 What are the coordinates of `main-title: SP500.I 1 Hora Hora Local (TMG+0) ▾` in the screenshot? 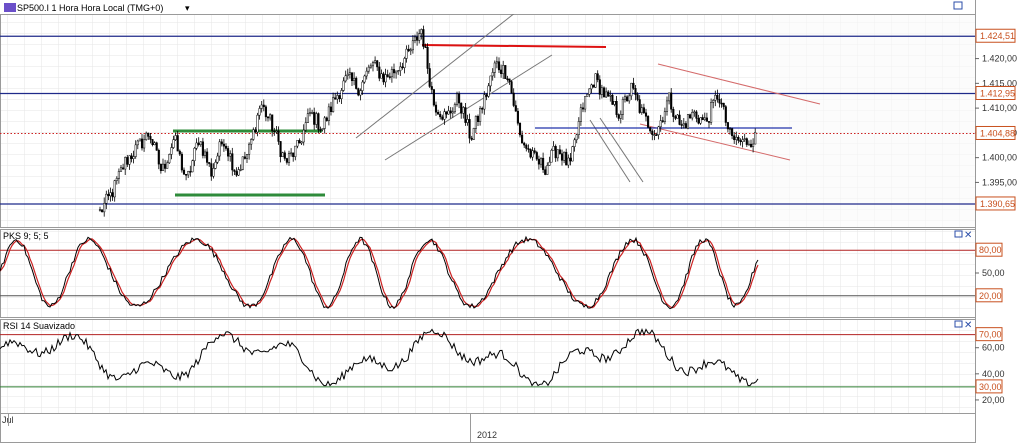 It's located at (97, 8).